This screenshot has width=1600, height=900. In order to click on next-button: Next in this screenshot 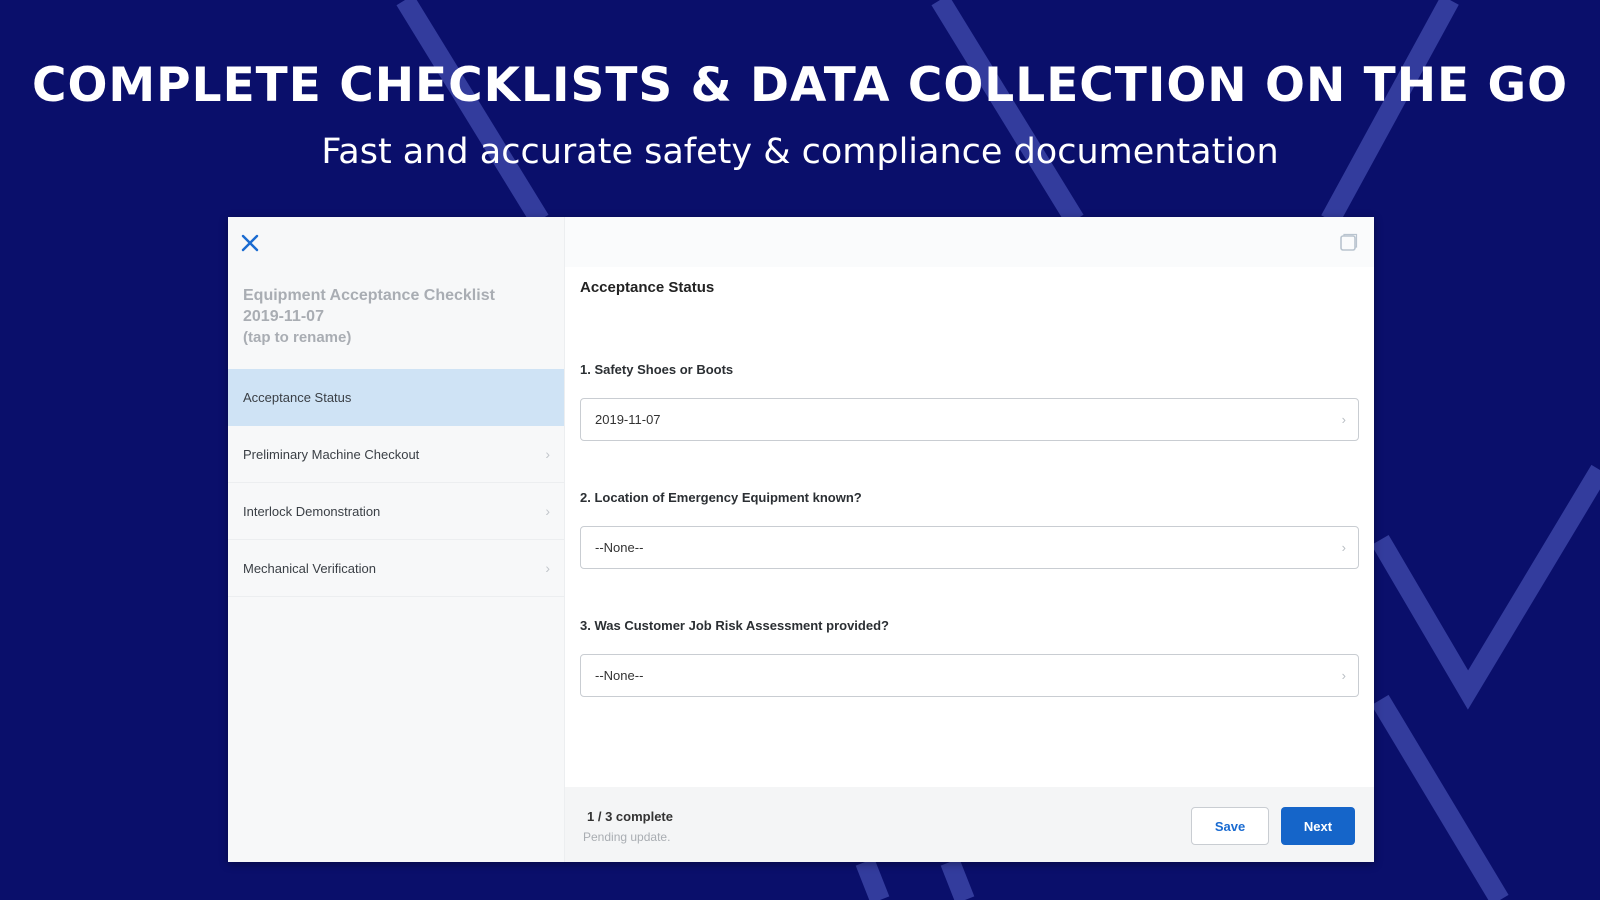, I will do `click(1318, 826)`.